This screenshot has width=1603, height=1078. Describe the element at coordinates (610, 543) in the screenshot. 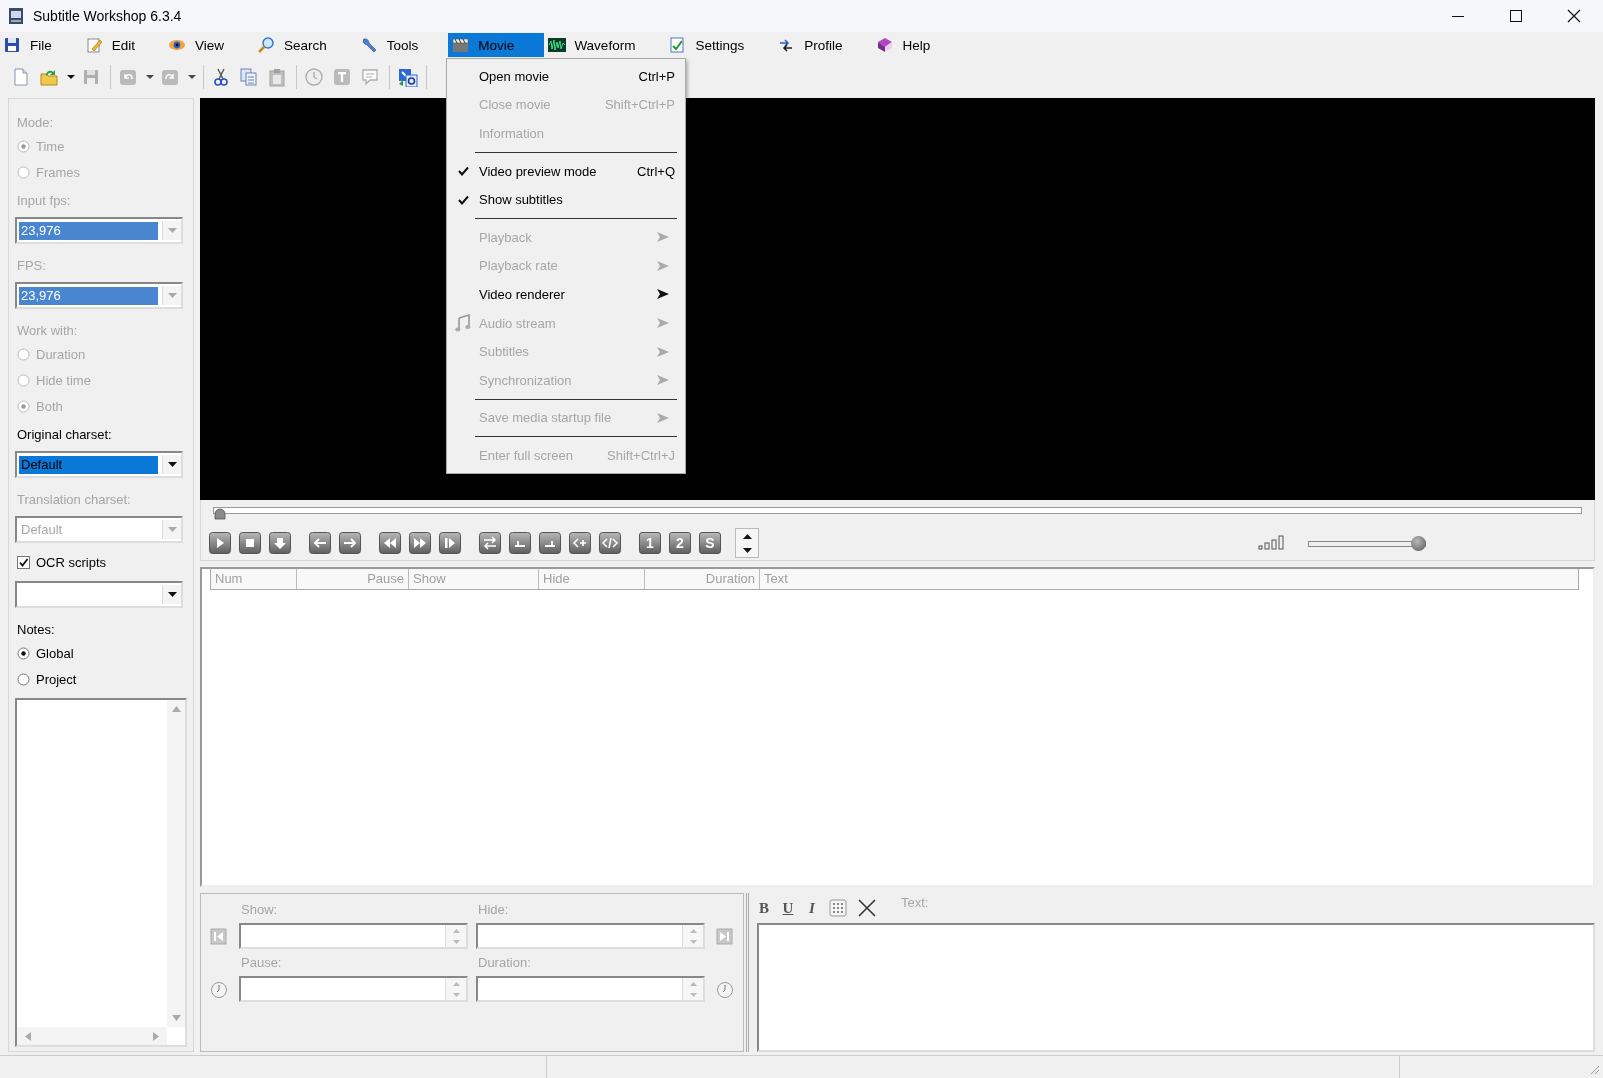

I see `code-button` at that location.